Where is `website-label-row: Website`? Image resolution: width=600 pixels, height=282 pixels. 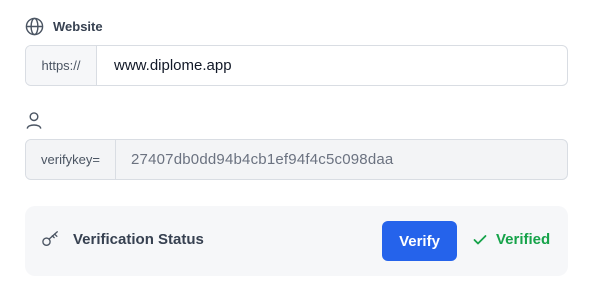 website-label-row: Website is located at coordinates (64, 26).